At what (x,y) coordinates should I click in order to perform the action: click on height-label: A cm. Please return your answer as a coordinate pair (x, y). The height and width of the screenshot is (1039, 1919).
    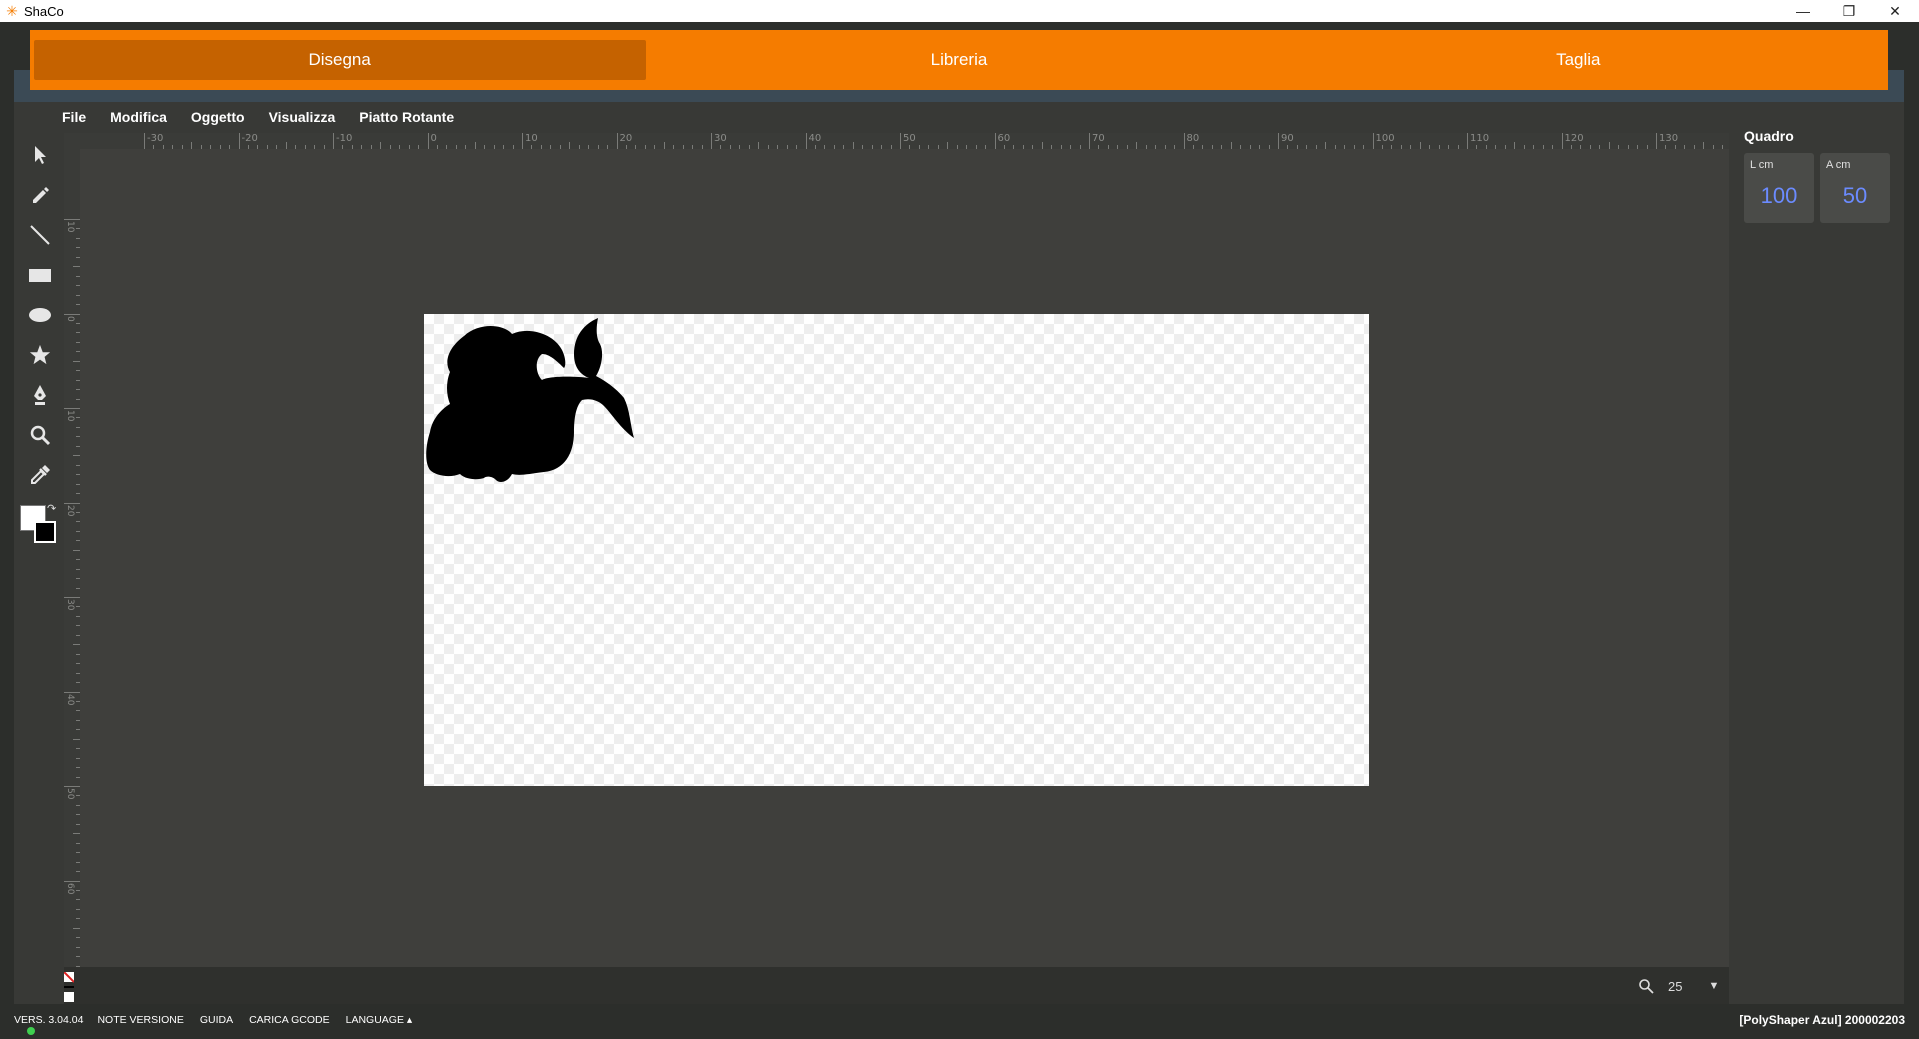
    Looking at the image, I should click on (1838, 165).